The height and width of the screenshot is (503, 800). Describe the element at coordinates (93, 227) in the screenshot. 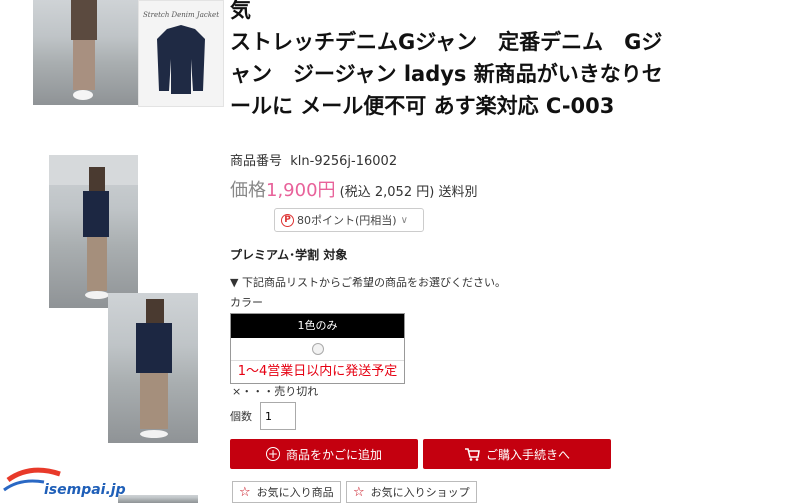

I see `model-figure-side` at that location.